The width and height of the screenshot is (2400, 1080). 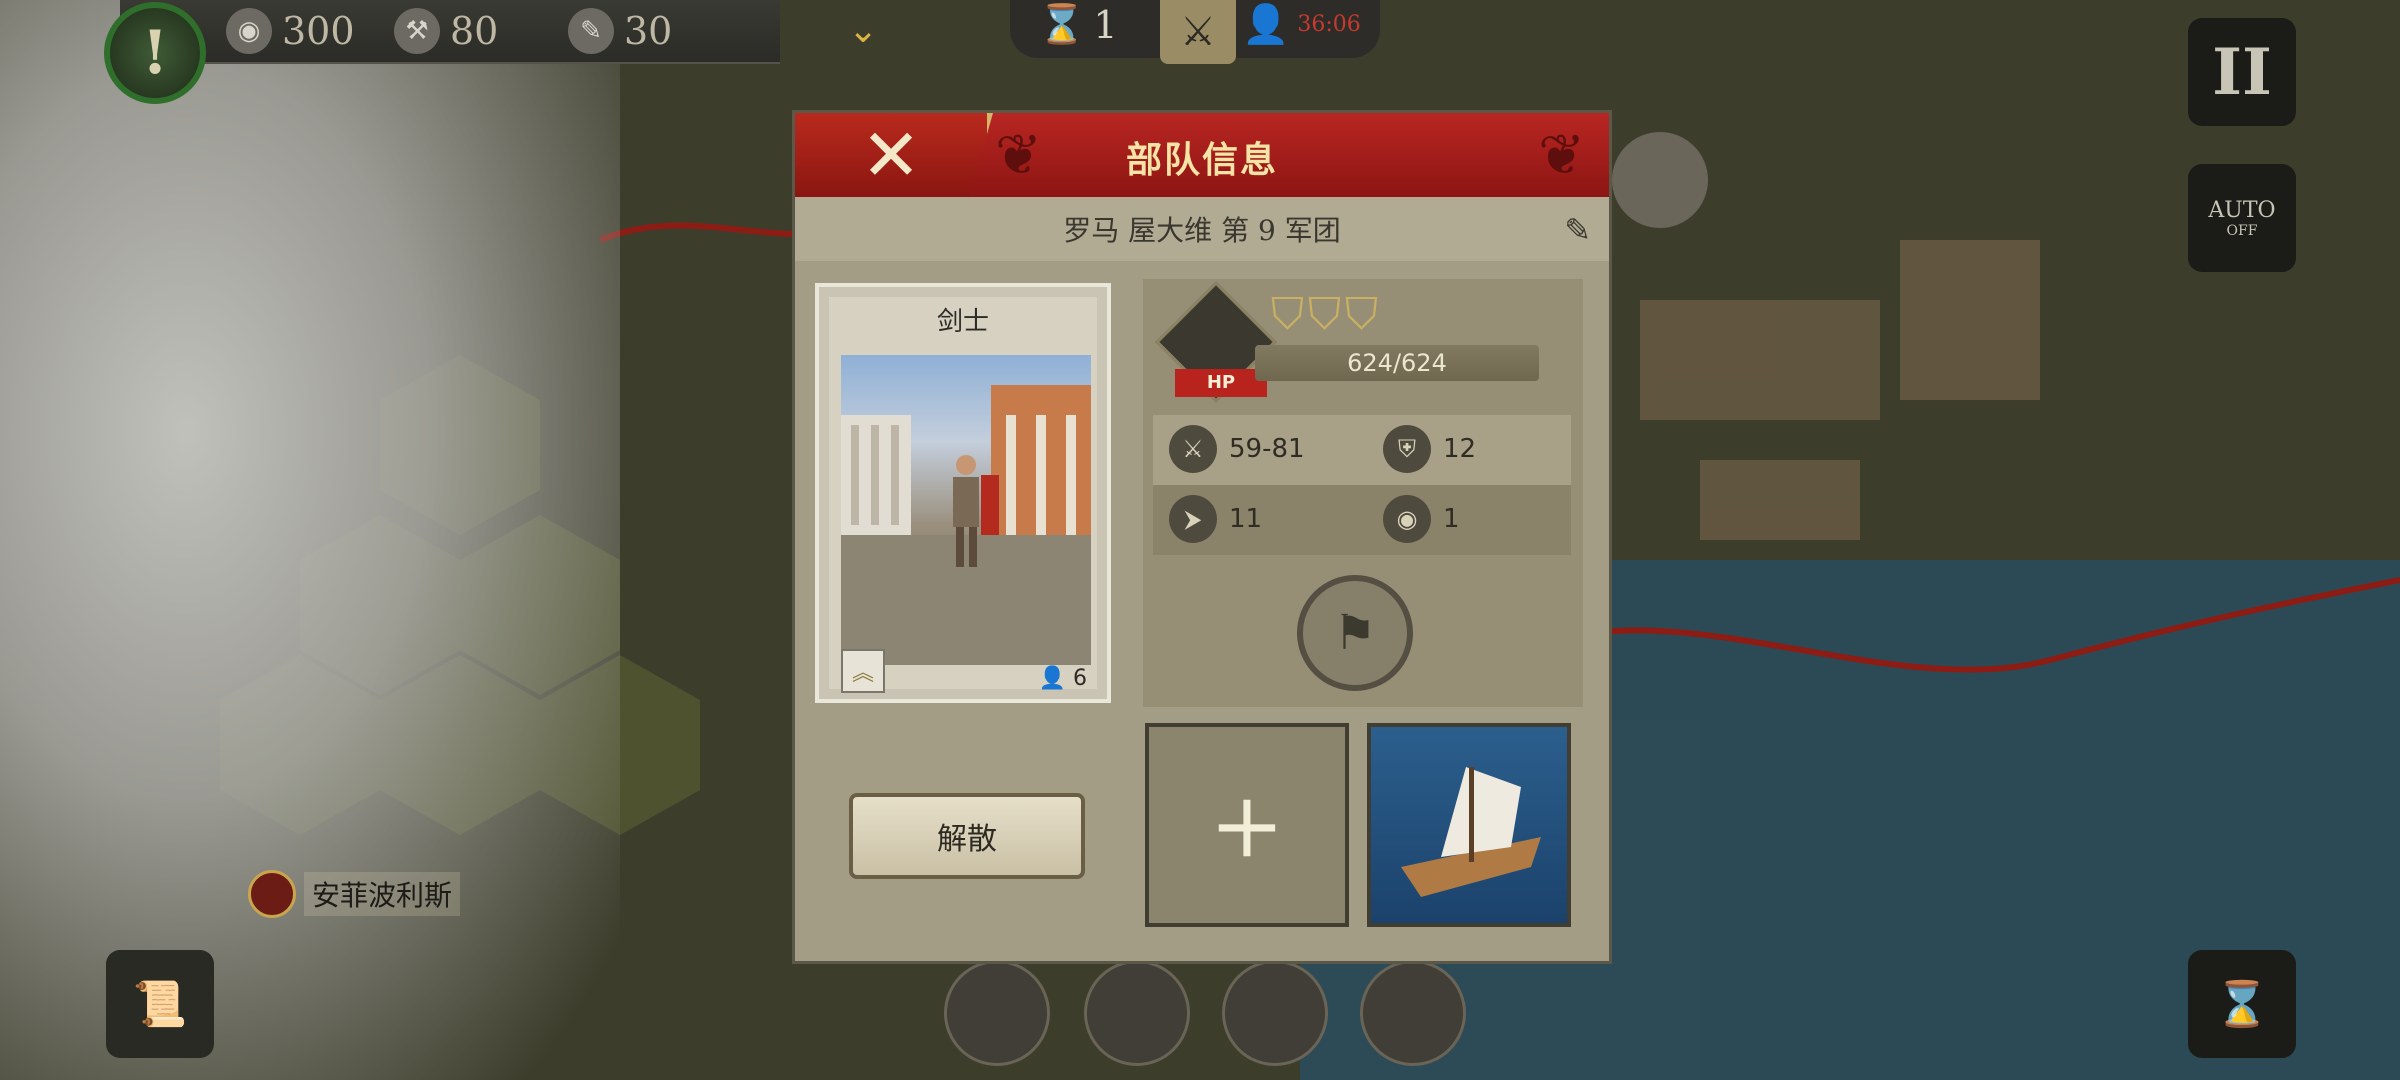 I want to click on legion-row: 罗马 屋大维 第 9 军团 ✎, so click(x=1202, y=229).